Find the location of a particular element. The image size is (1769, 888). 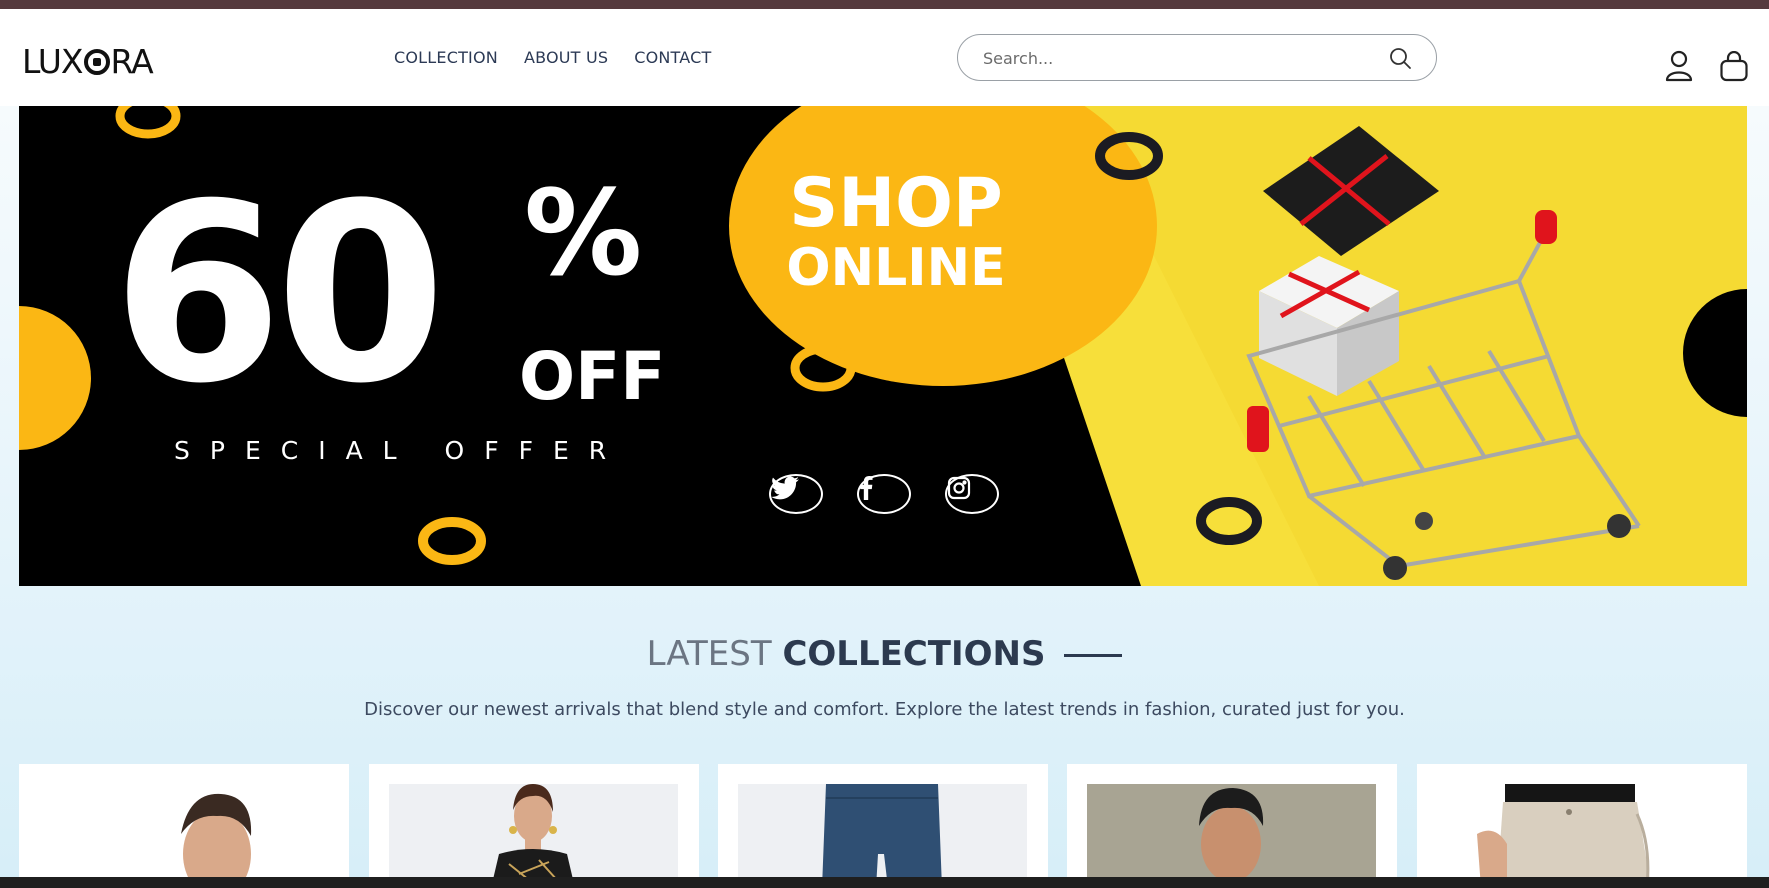

shop-online-heading: SHOP ONLINE is located at coordinates (896, 231).